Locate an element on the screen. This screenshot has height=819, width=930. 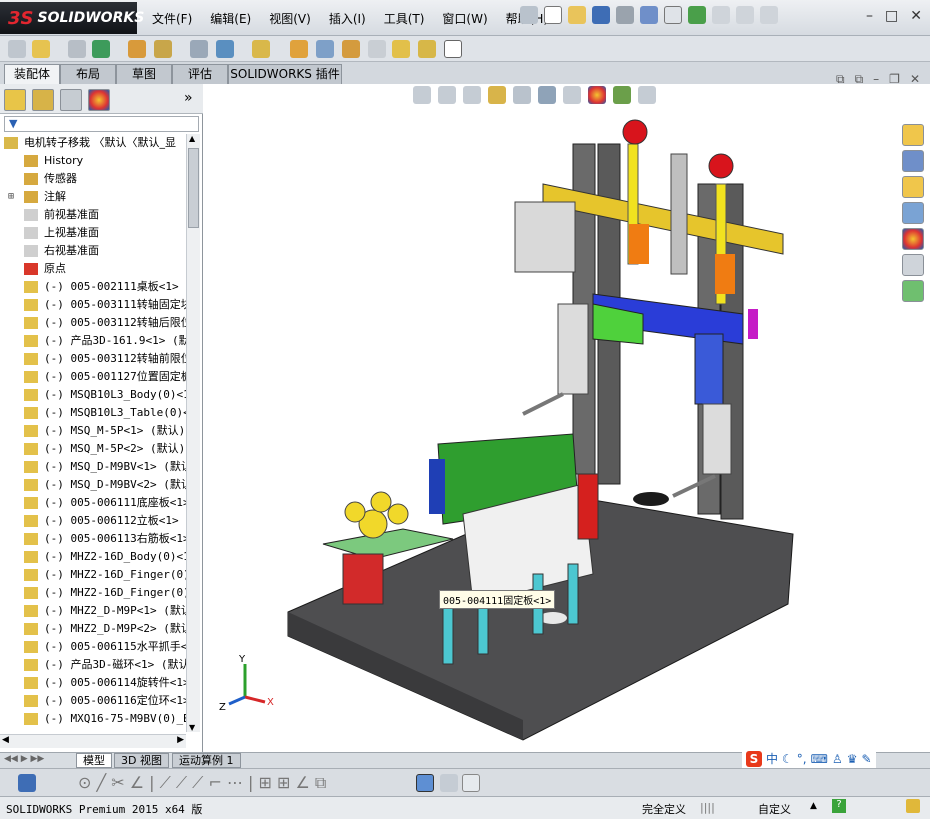
smart-fasteners-icon is located at coordinates (137, 49).